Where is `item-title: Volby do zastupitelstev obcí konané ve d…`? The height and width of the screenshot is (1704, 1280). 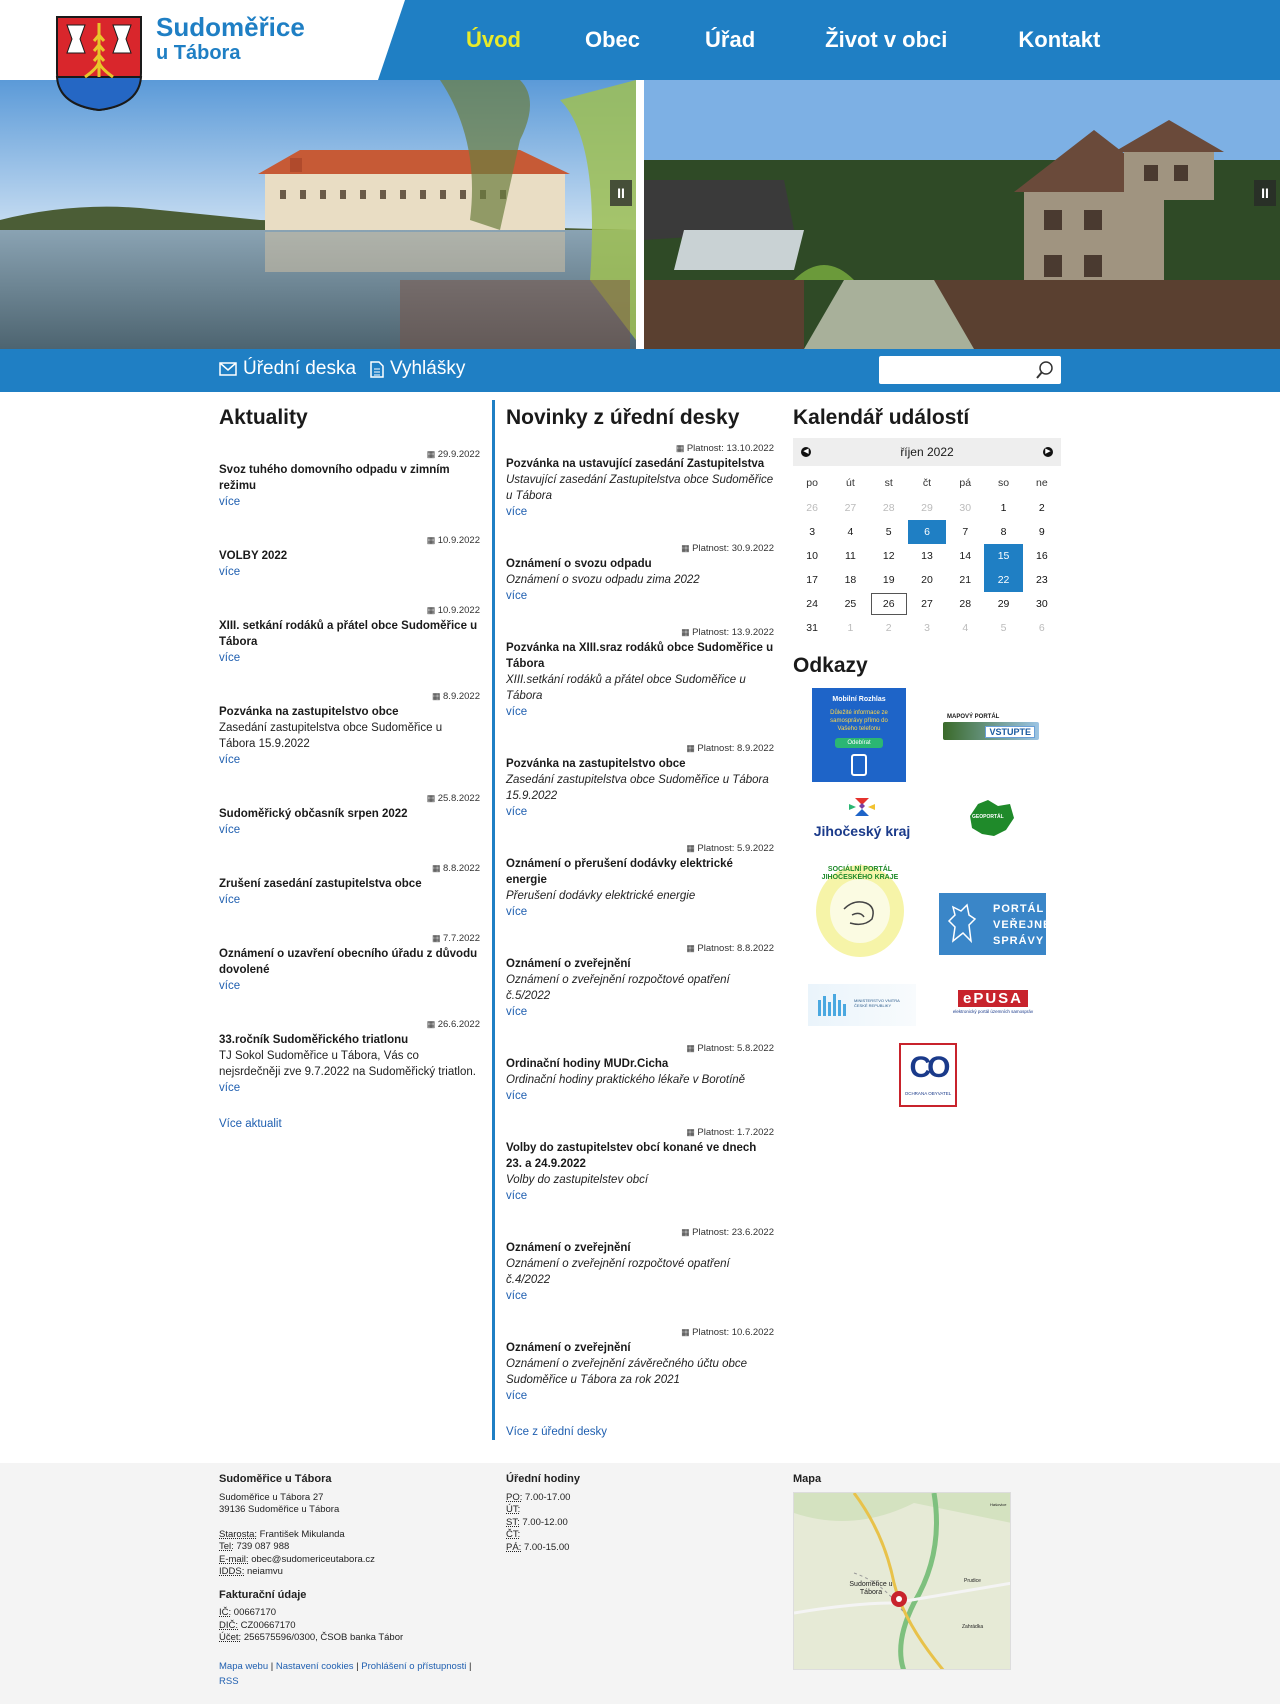
item-title: Volby do zastupitelstev obcí konané ve d… is located at coordinates (640, 1156).